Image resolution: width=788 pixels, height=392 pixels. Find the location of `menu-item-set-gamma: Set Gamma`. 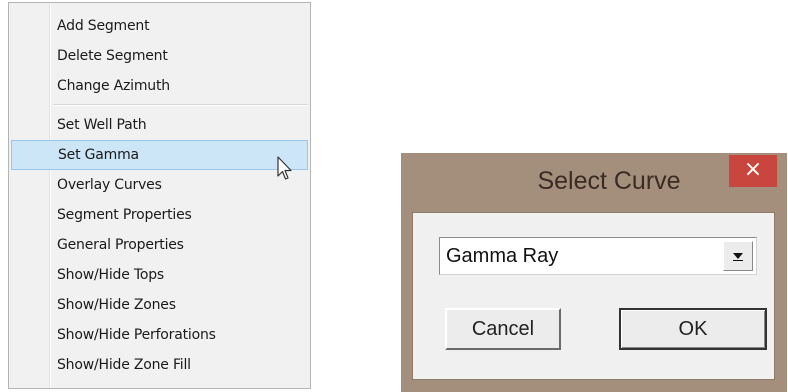

menu-item-set-gamma: Set Gamma is located at coordinates (159, 155).